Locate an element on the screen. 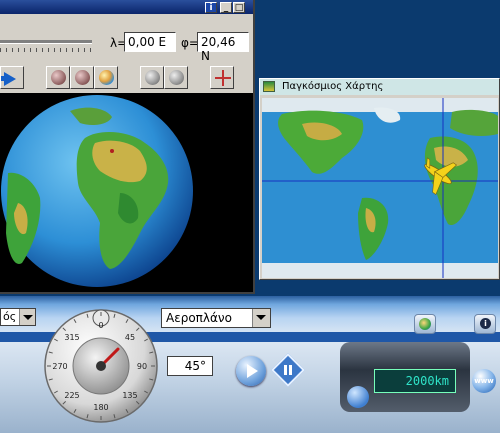 Image resolution: width=500 pixels, height=433 pixels. globe-window-titlebar: i _ □ is located at coordinates (126, 7).